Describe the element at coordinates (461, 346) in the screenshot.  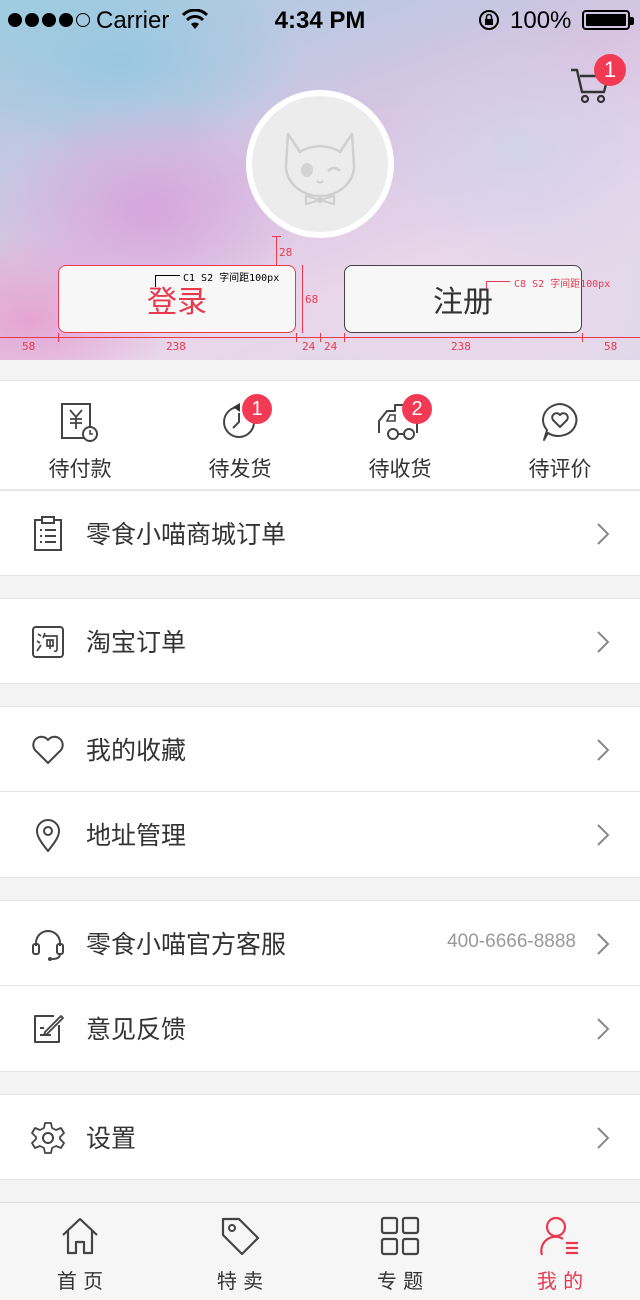
I see `spec-button-width-right: 238` at that location.